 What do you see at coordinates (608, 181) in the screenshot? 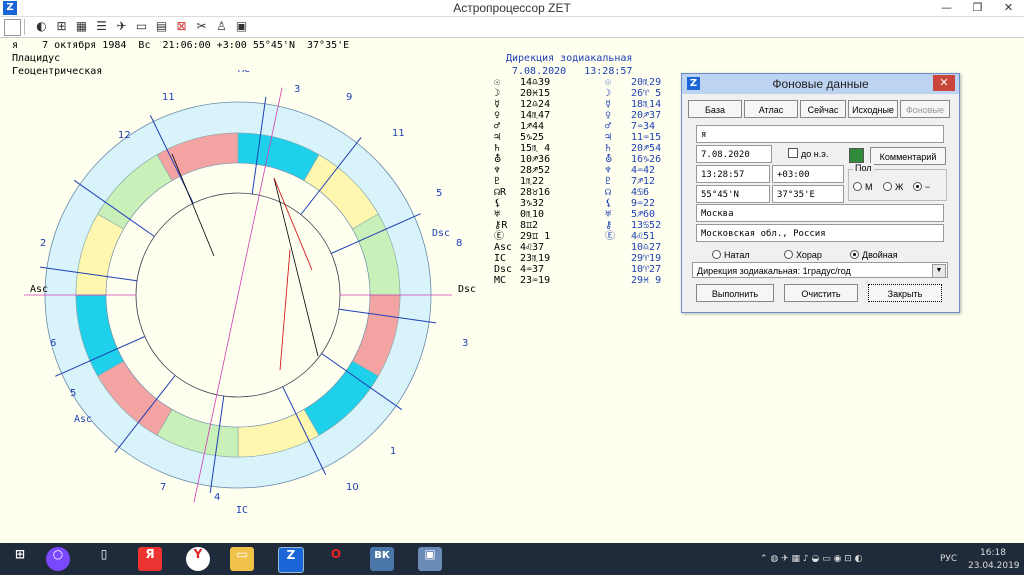
I see `planet-symbol: ♇` at bounding box center [608, 181].